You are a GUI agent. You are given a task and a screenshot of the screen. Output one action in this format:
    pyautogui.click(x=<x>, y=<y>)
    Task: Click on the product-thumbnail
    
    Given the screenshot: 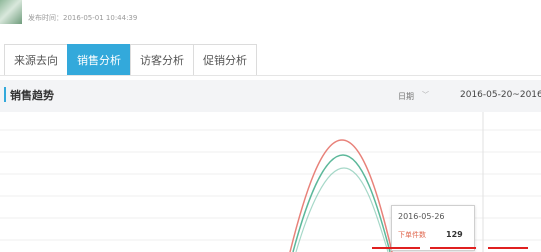 What is the action you would take?
    pyautogui.click(x=11, y=12)
    